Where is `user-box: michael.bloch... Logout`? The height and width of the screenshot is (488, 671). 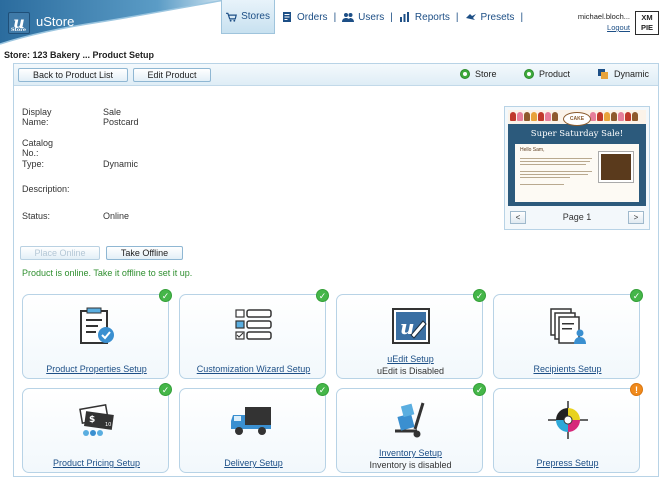
user-box: michael.bloch... Logout is located at coordinates (602, 22).